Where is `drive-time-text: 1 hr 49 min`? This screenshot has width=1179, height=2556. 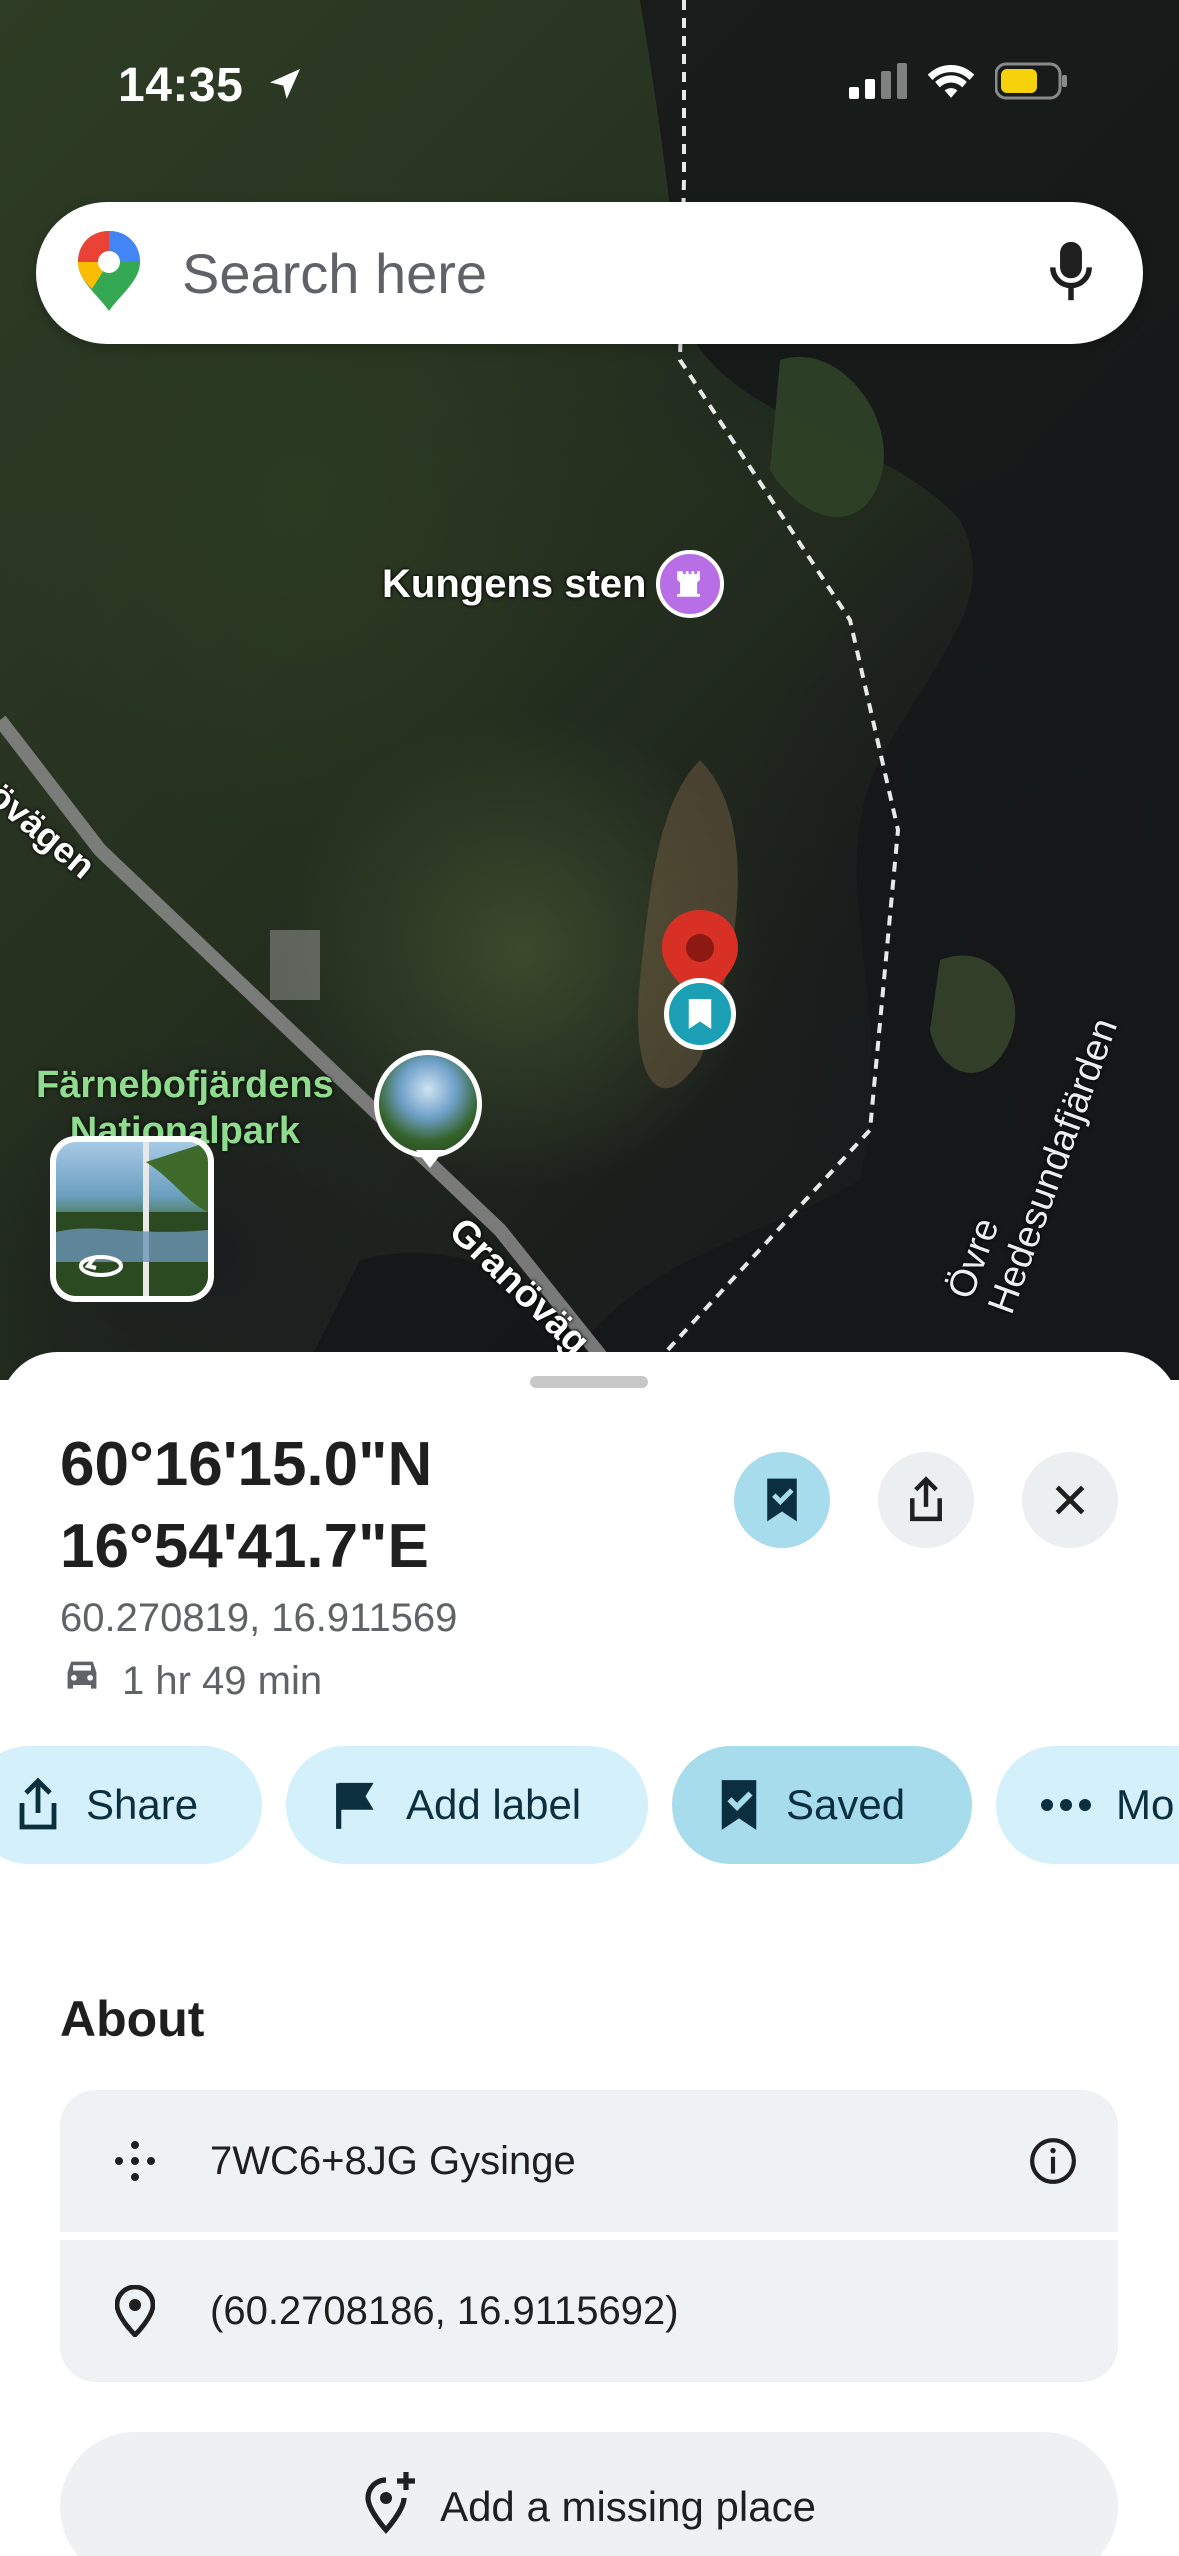
drive-time-text: 1 hr 49 min is located at coordinates (222, 1680).